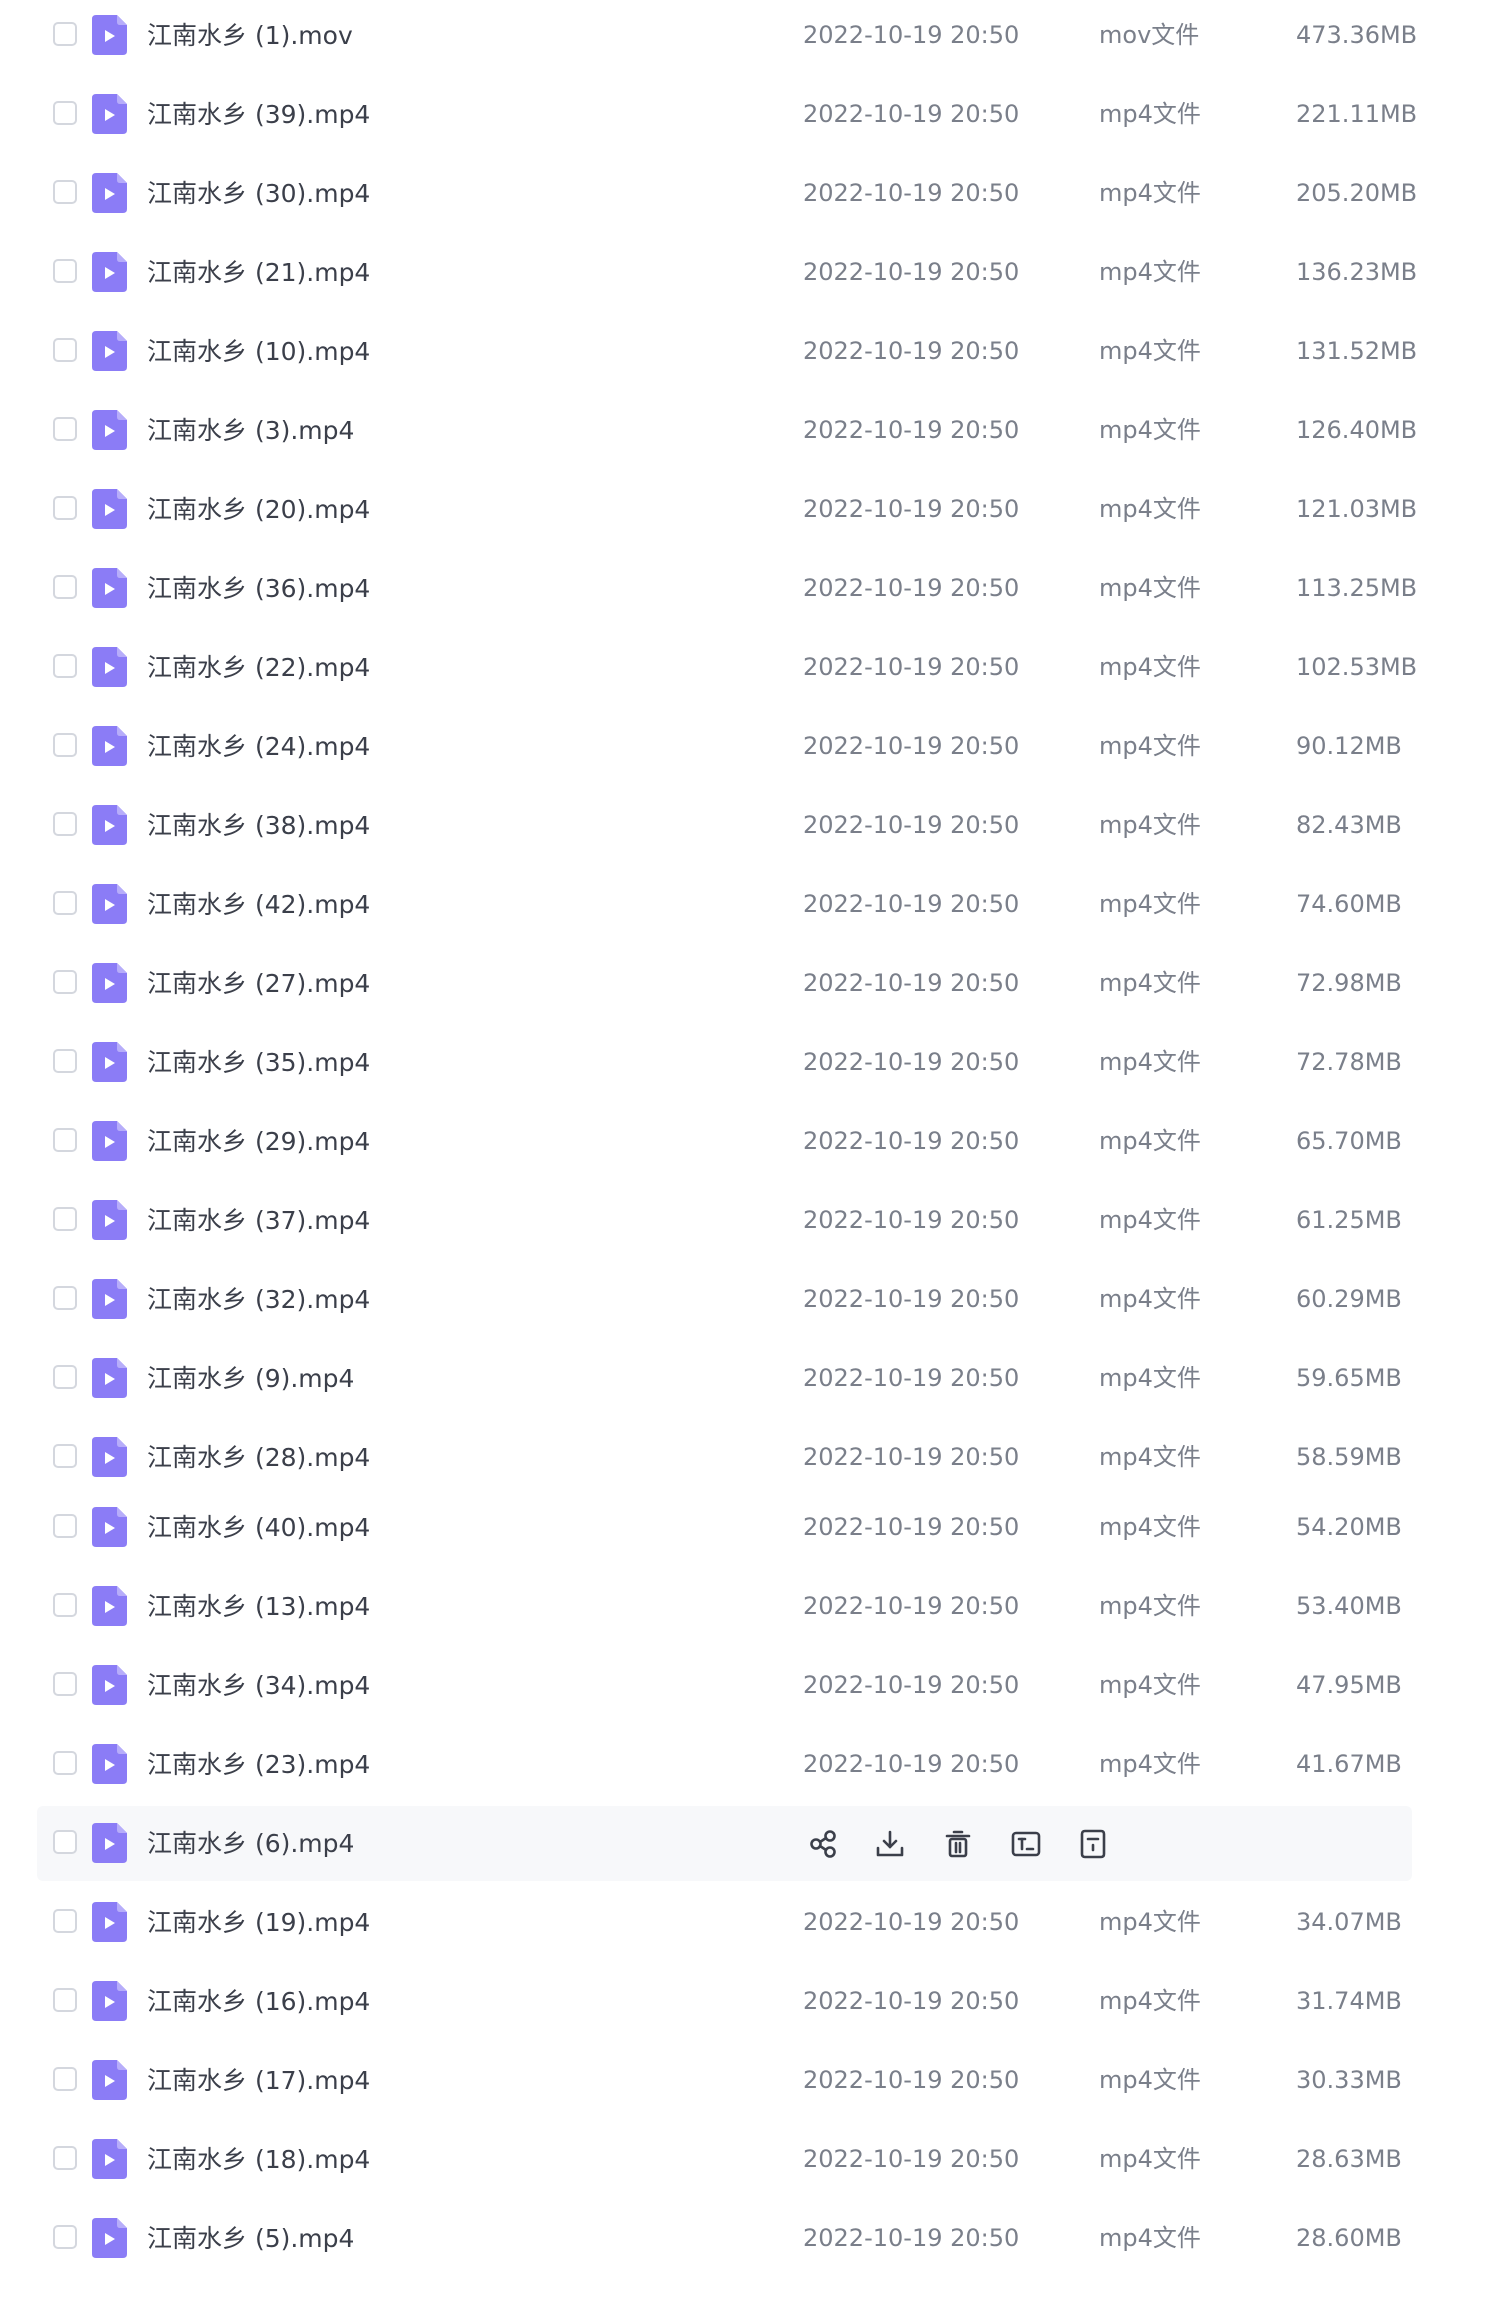  What do you see at coordinates (724, 1843) in the screenshot?
I see `file-row: 江南水乡 (6).mp4` at bounding box center [724, 1843].